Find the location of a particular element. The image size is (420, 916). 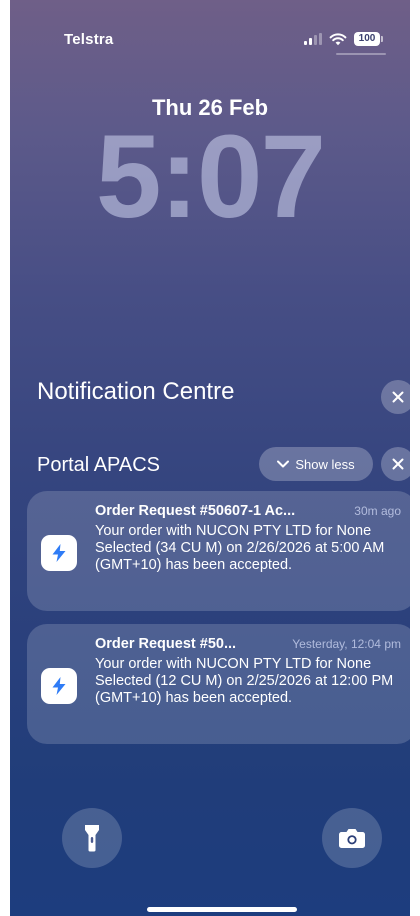

flashlight-icon is located at coordinates (92, 838).